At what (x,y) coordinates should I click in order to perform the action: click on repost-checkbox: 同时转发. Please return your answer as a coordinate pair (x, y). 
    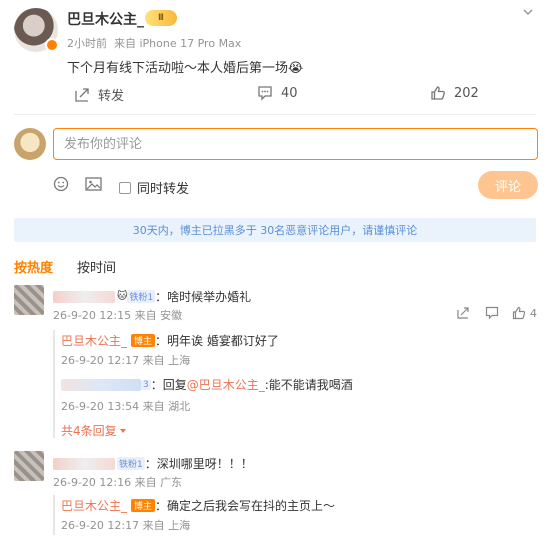
    Looking at the image, I should click on (154, 187).